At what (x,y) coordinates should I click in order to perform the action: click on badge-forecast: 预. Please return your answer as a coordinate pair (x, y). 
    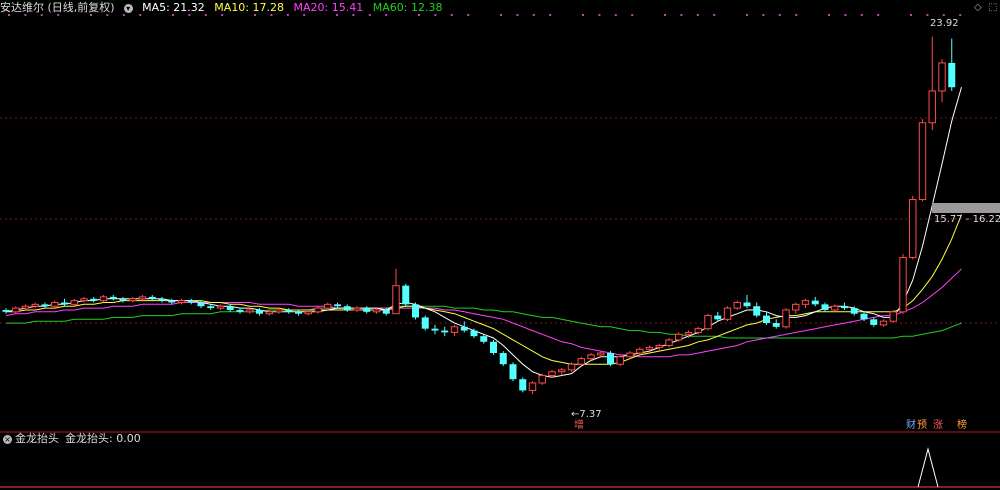
    Looking at the image, I should click on (922, 426).